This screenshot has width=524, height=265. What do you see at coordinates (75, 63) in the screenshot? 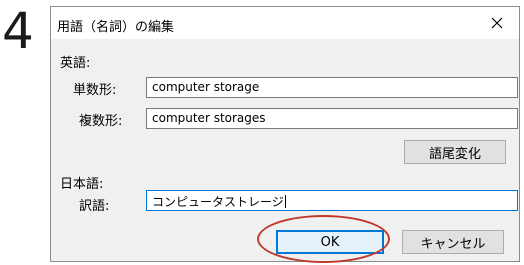
I see `english-section-label: 英語:` at bounding box center [75, 63].